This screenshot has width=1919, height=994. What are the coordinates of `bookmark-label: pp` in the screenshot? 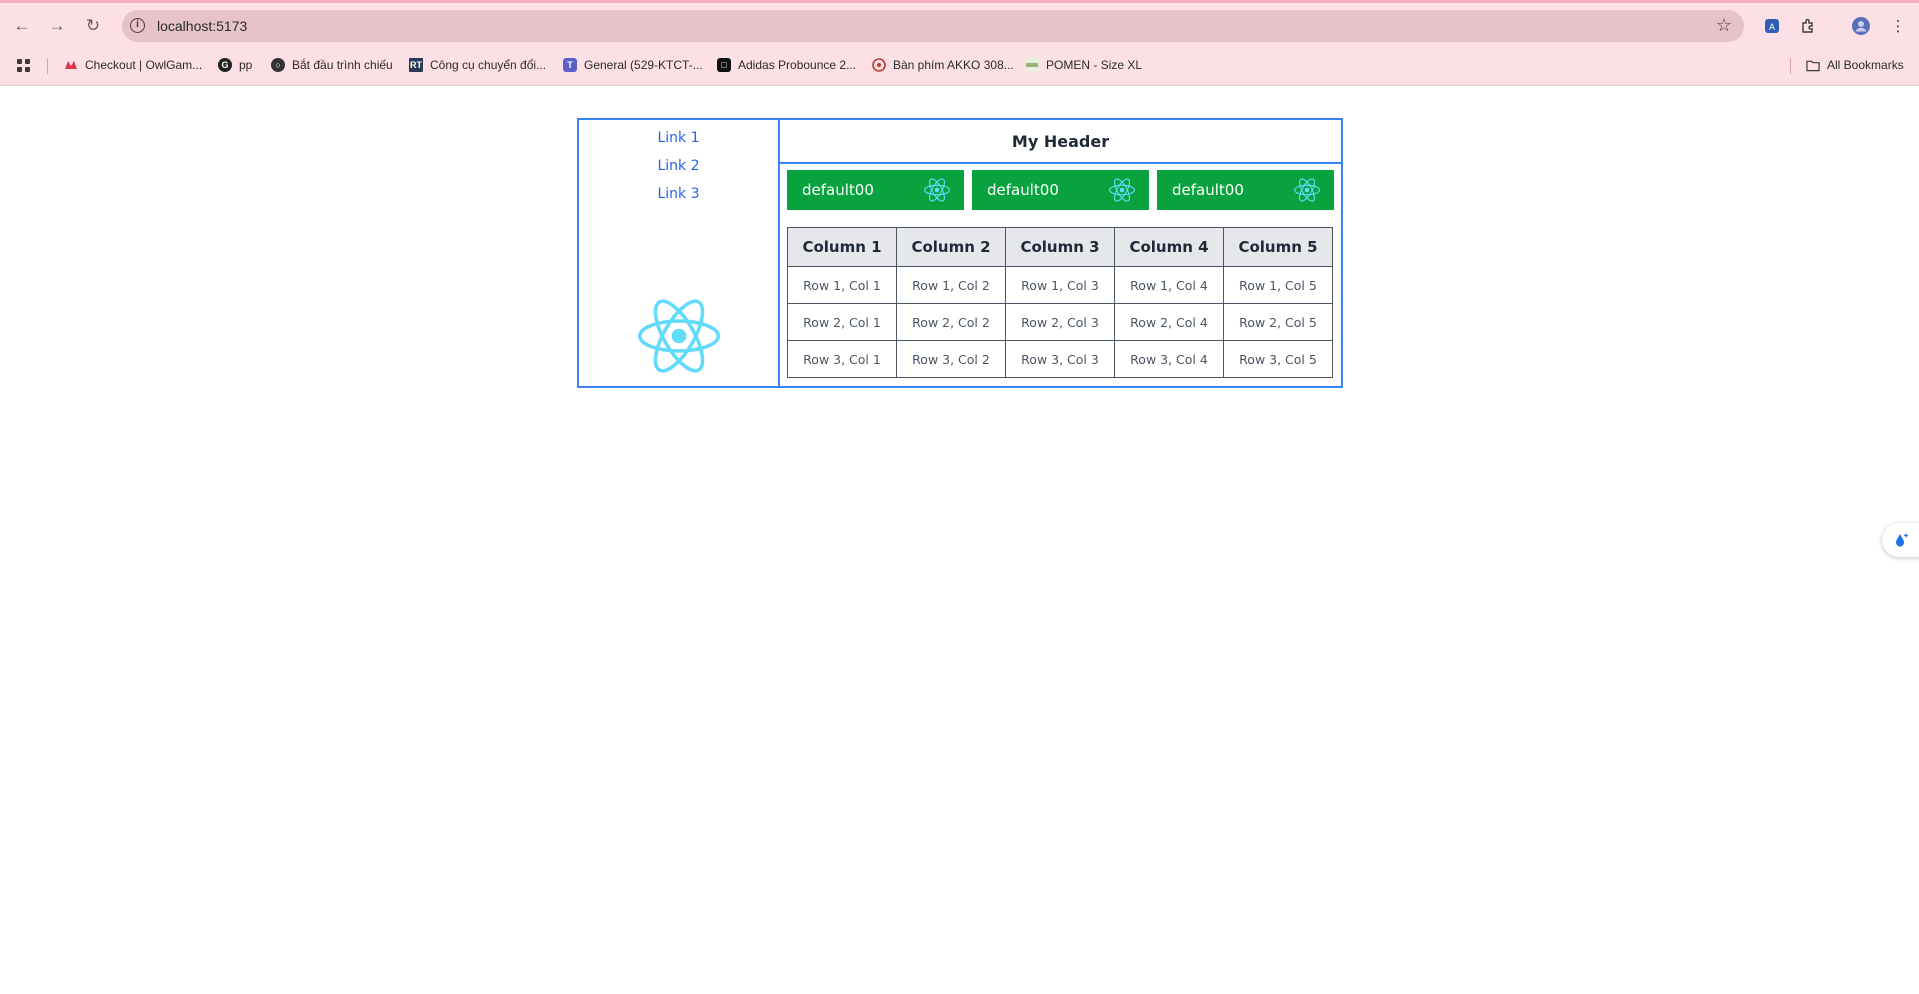 It's located at (246, 65).